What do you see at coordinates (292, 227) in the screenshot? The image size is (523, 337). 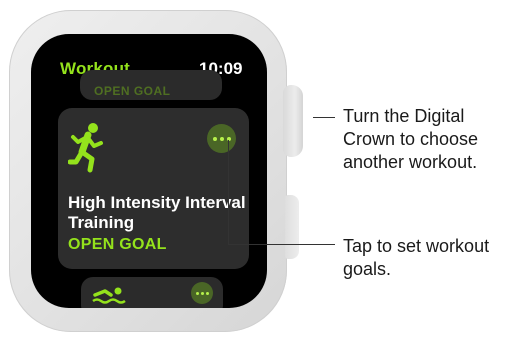 I see `side-button` at bounding box center [292, 227].